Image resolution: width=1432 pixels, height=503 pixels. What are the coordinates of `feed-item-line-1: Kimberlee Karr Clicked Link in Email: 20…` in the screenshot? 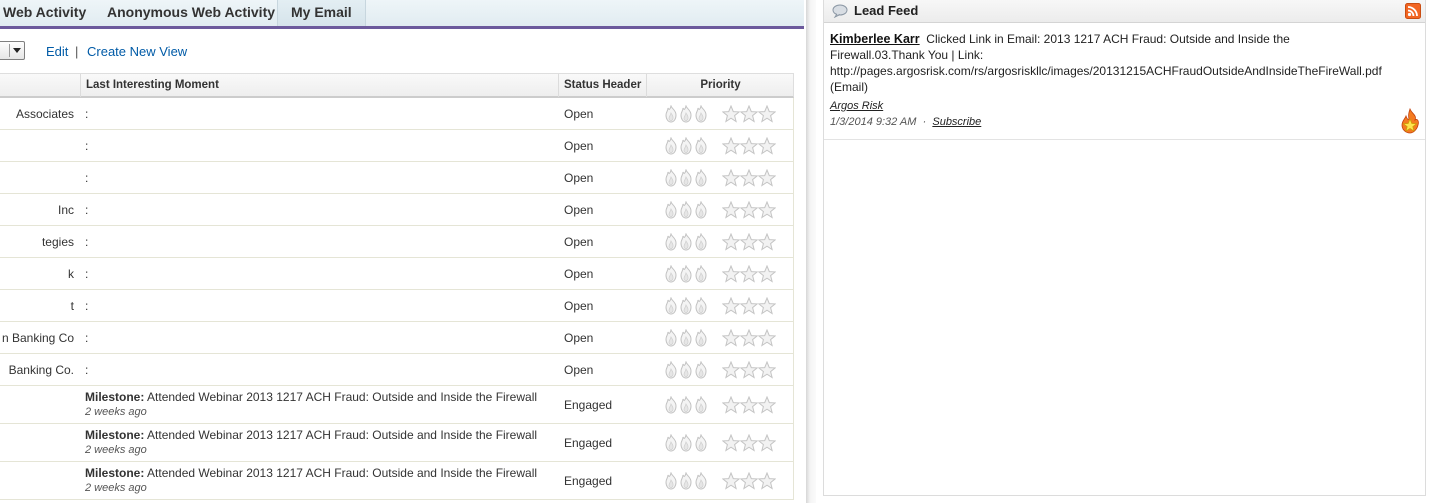 It's located at (1060, 39).